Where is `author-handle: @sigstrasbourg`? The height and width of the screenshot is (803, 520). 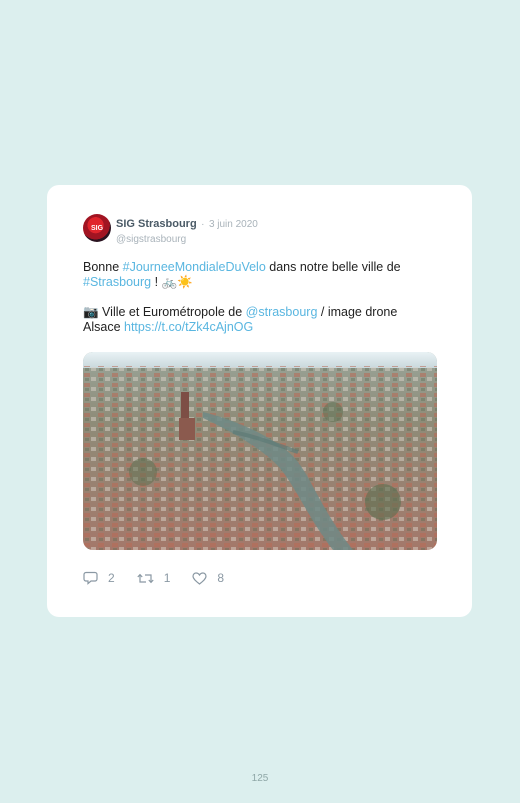 author-handle: @sigstrasbourg is located at coordinates (187, 239).